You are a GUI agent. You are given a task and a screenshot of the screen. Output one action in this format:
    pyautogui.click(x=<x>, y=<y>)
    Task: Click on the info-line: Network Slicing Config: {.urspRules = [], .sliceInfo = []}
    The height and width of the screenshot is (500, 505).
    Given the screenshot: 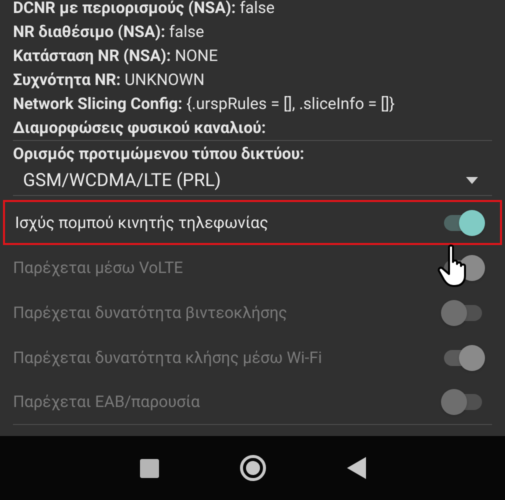 What is the action you would take?
    pyautogui.click(x=204, y=104)
    